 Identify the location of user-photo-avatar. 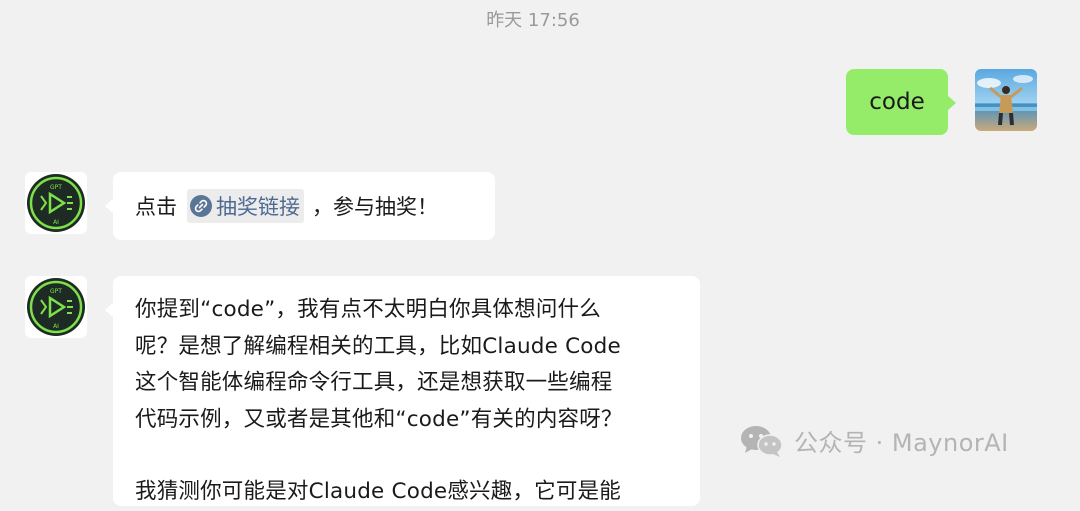
(1006, 100).